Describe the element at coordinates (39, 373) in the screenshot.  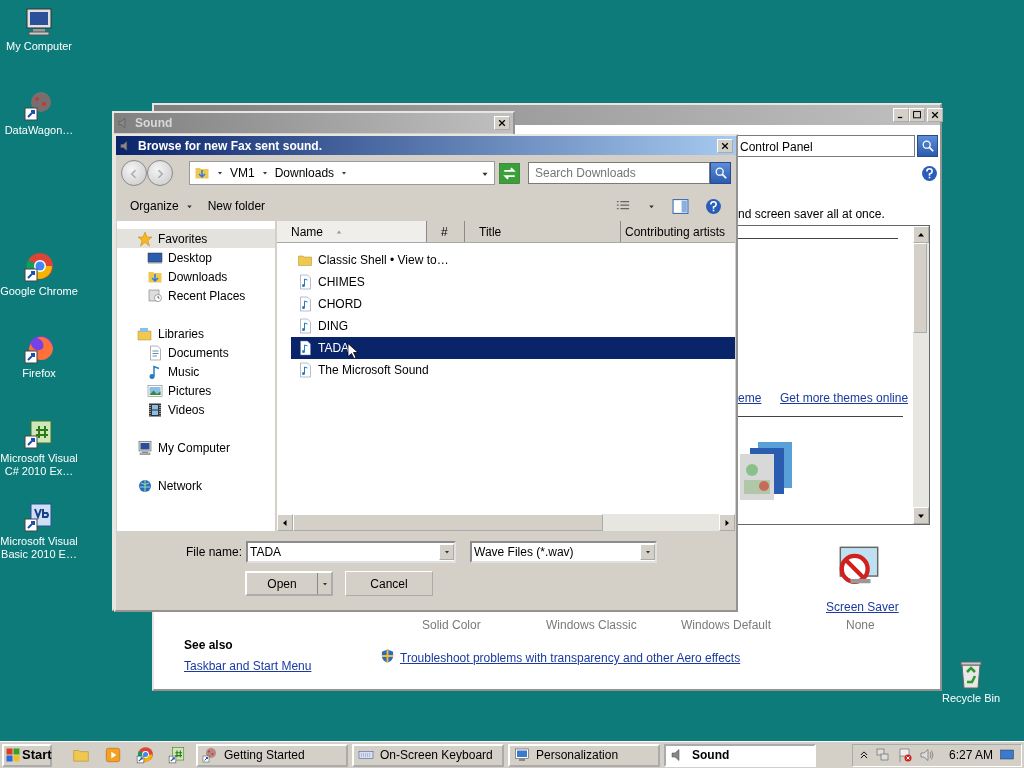
I see `icon-label: Firefox` at that location.